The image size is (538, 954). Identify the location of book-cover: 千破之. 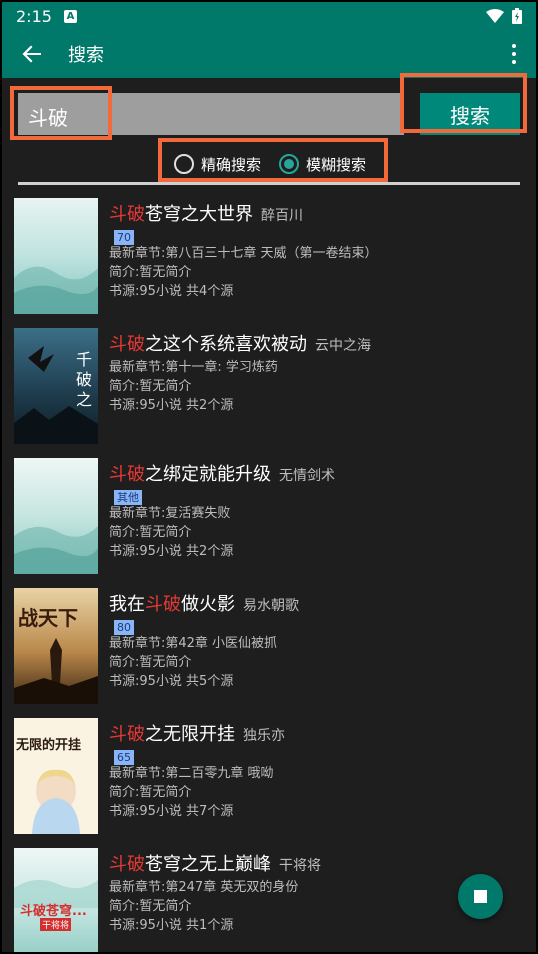
(56, 386).